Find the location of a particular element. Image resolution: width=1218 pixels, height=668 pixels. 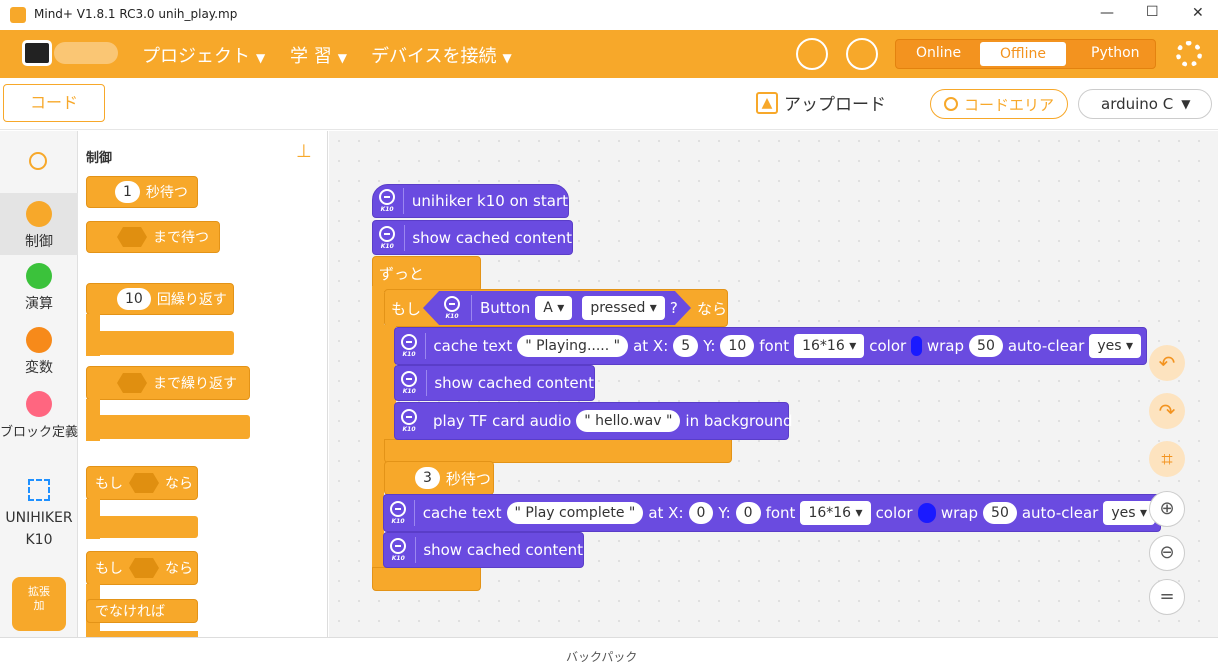

app-logo-icon is located at coordinates (18, 15).